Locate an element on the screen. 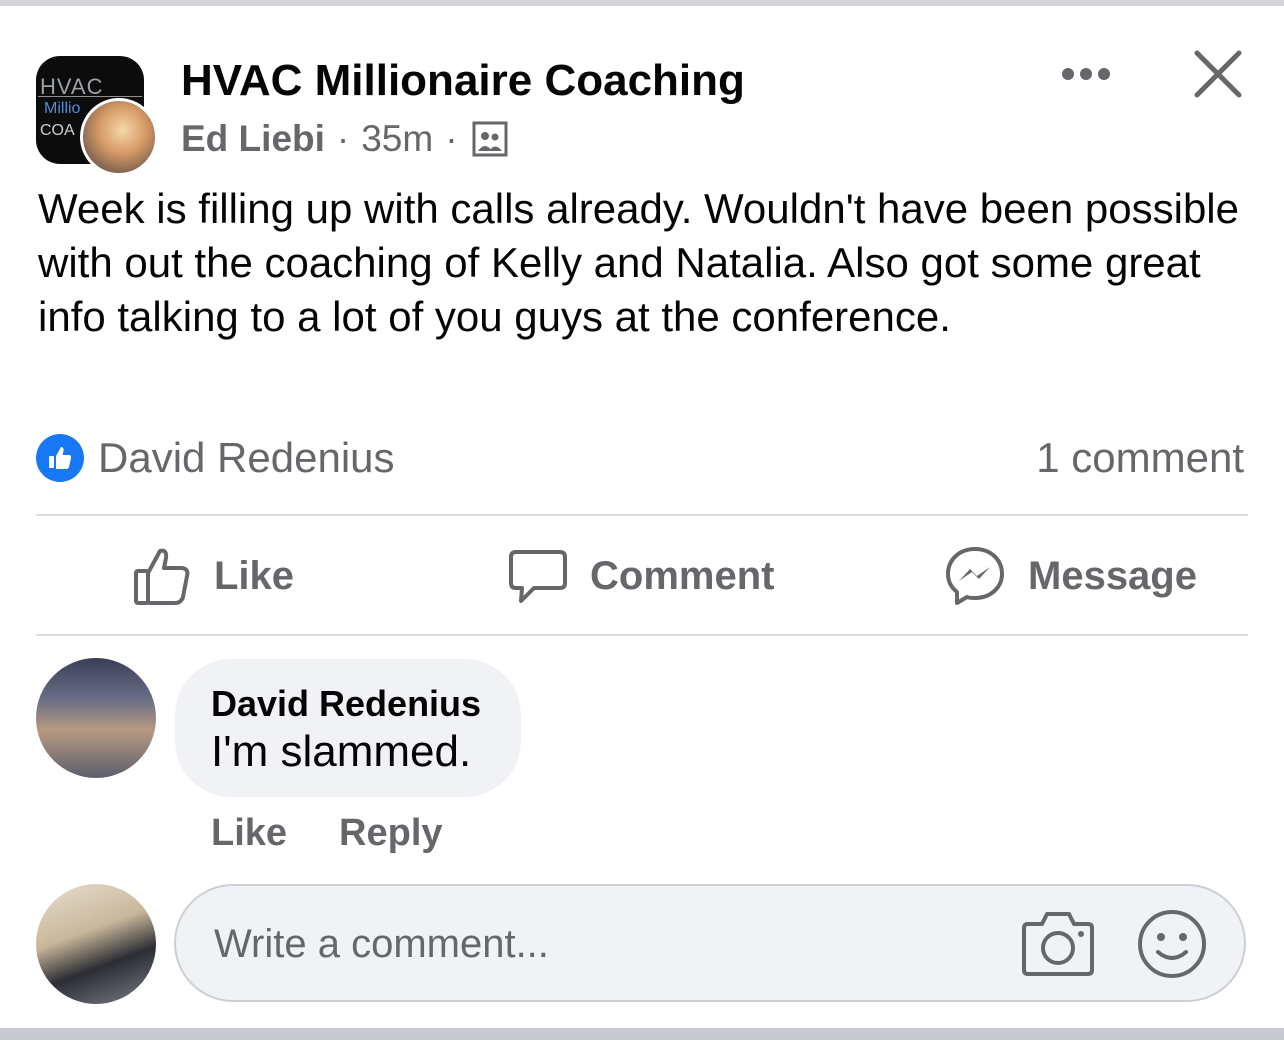 The height and width of the screenshot is (1040, 1284). message-button: Message is located at coordinates (1070, 576).